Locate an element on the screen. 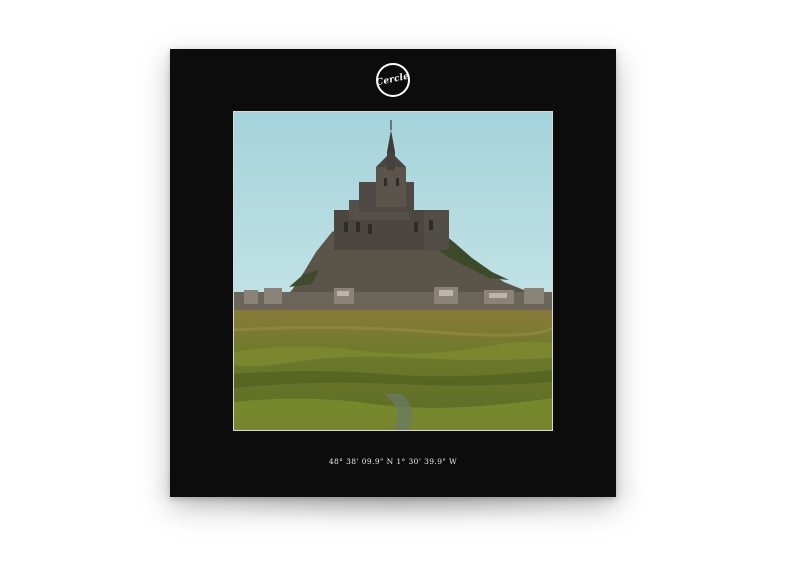 The height and width of the screenshot is (561, 792). coordinates-caption: 48° 38' 09.9" N 1° 30' 39.9" W is located at coordinates (393, 461).